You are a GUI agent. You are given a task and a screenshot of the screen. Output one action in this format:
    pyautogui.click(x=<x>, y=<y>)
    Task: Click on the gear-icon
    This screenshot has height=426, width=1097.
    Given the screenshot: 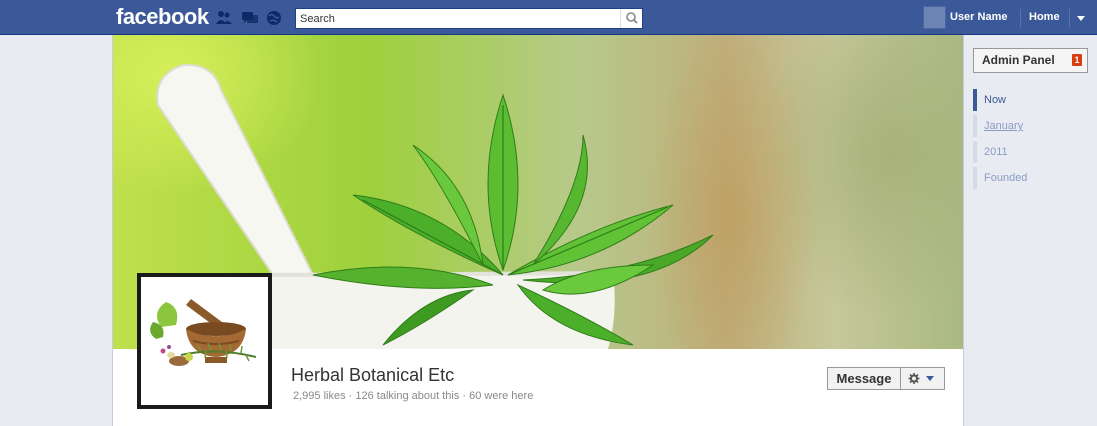 What is the action you would take?
    pyautogui.click(x=921, y=378)
    